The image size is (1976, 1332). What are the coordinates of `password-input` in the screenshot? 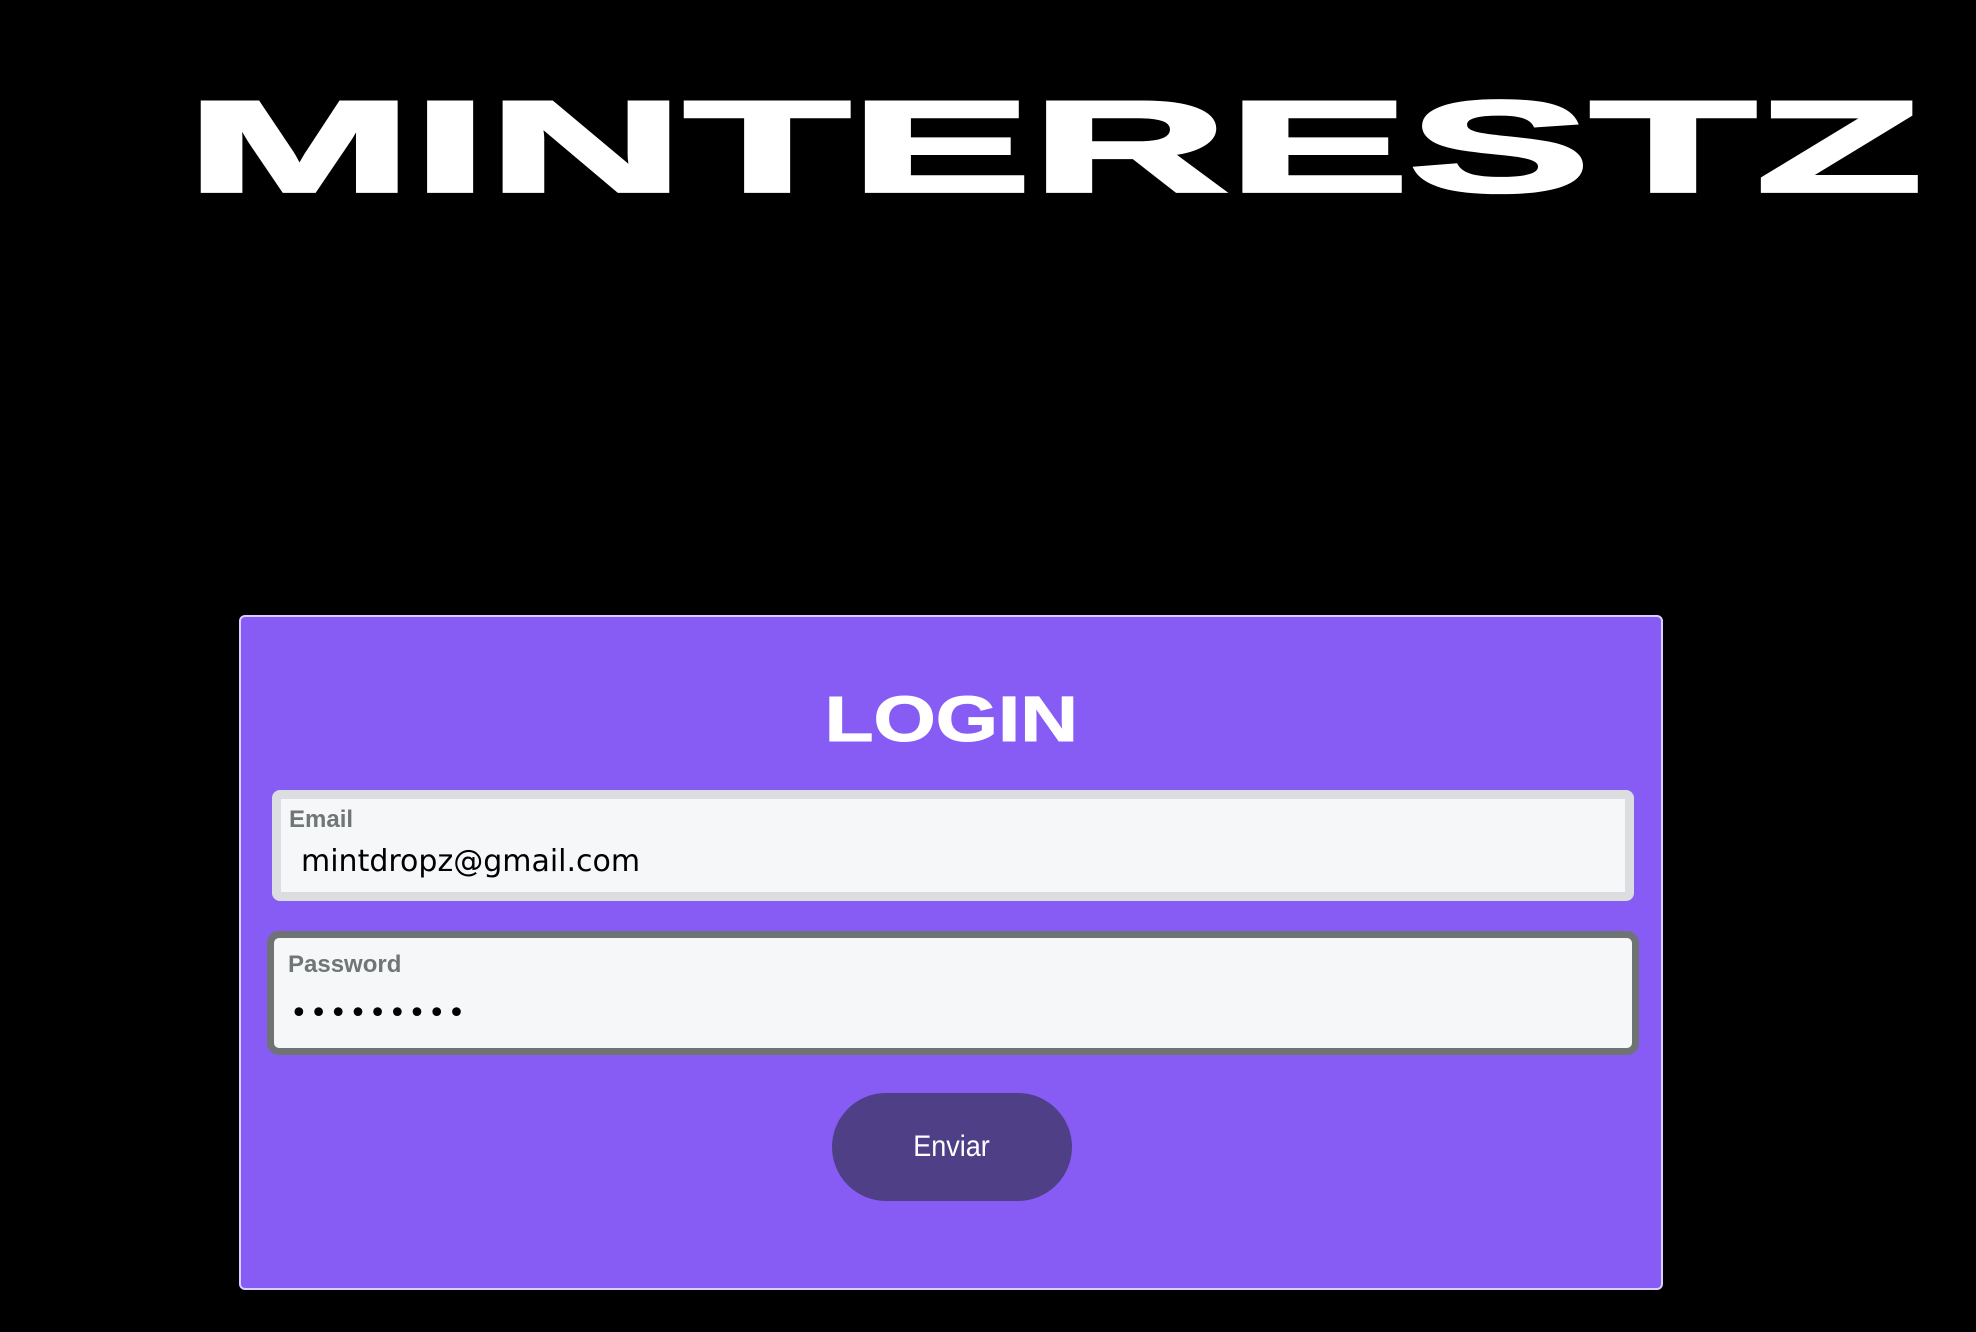 It's located at (953, 1014).